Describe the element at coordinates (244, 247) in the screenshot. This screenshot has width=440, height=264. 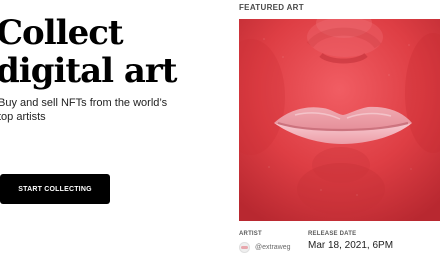
I see `artist-avatar-icon` at that location.